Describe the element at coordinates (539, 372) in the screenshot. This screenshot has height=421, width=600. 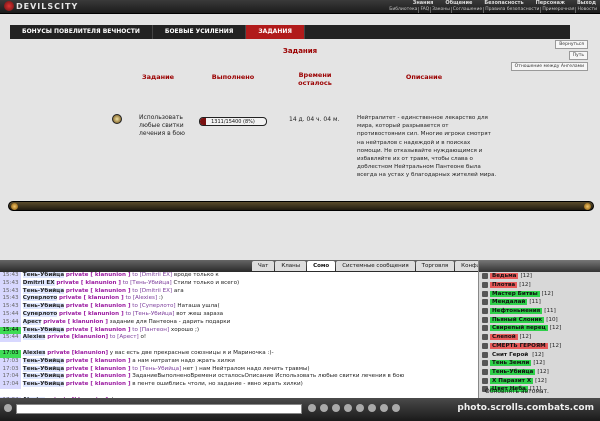
I see `online-user: Тень-Убийца [12]` at that location.